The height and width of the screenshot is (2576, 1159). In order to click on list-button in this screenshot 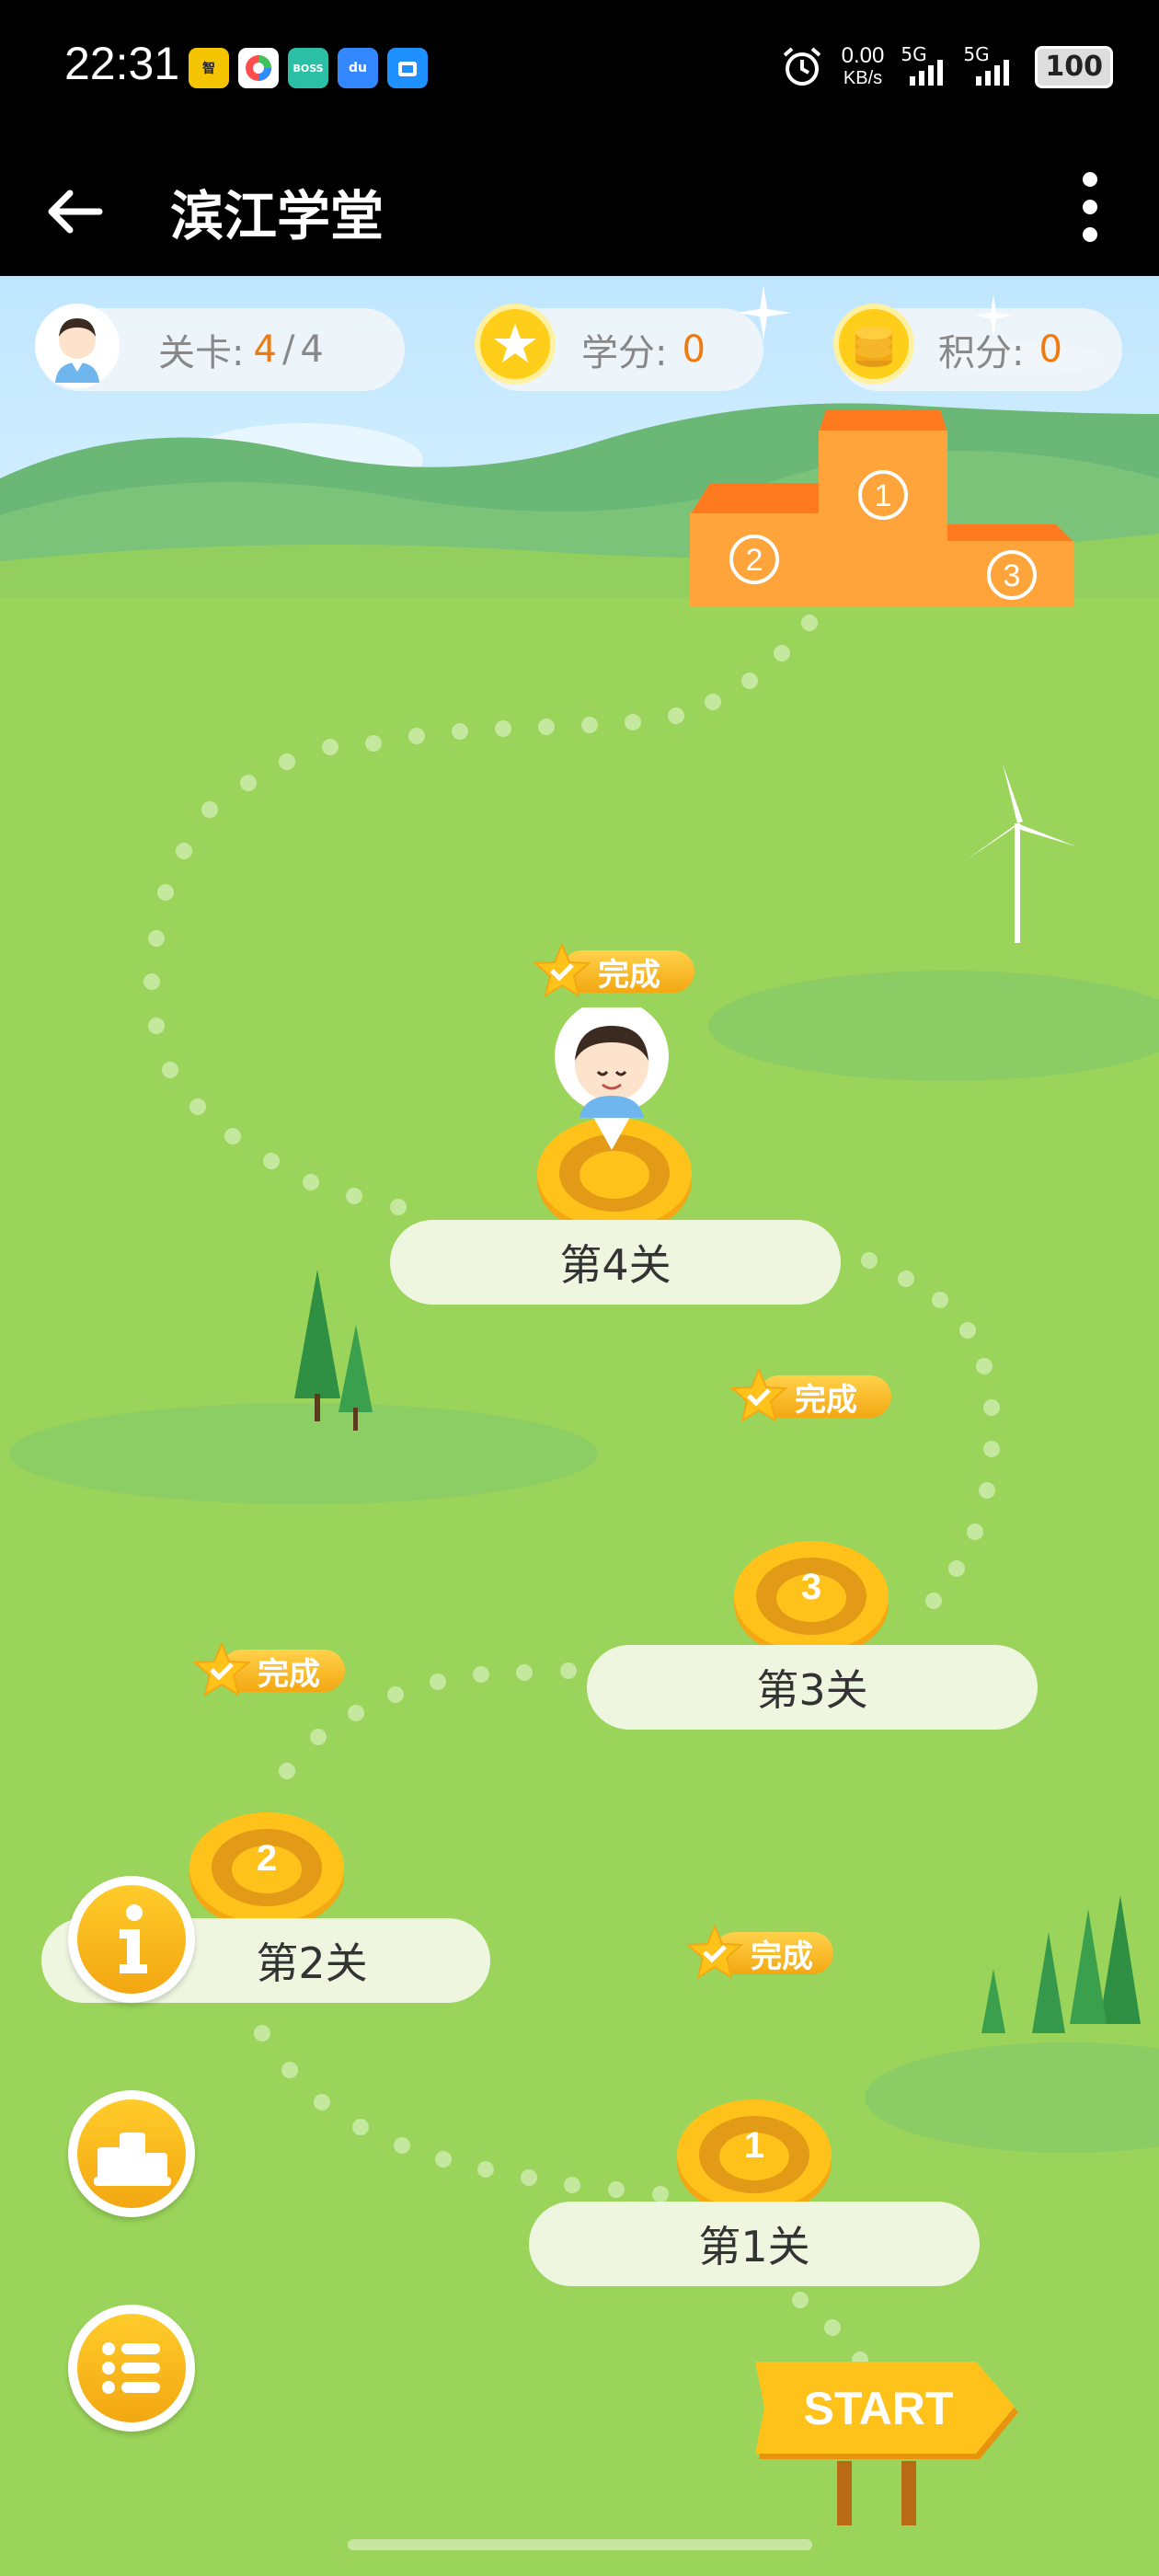, I will do `click(131, 2368)`.